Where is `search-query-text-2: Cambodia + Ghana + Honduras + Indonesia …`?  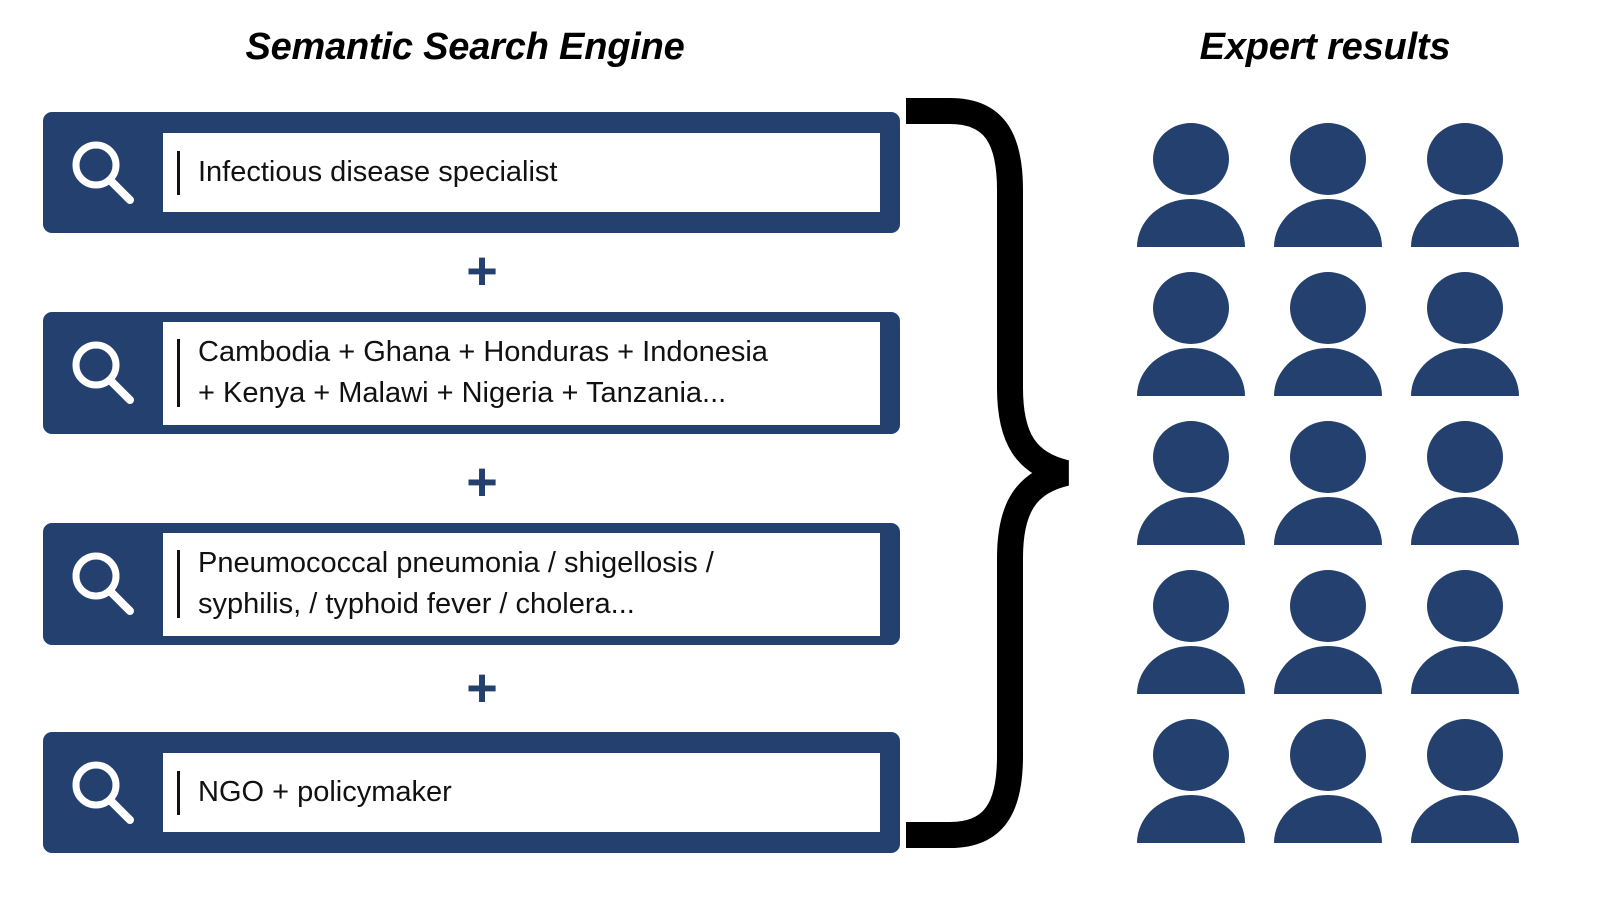
search-query-text-2: Cambodia + Ghana + Honduras + Indonesia … is located at coordinates (483, 372).